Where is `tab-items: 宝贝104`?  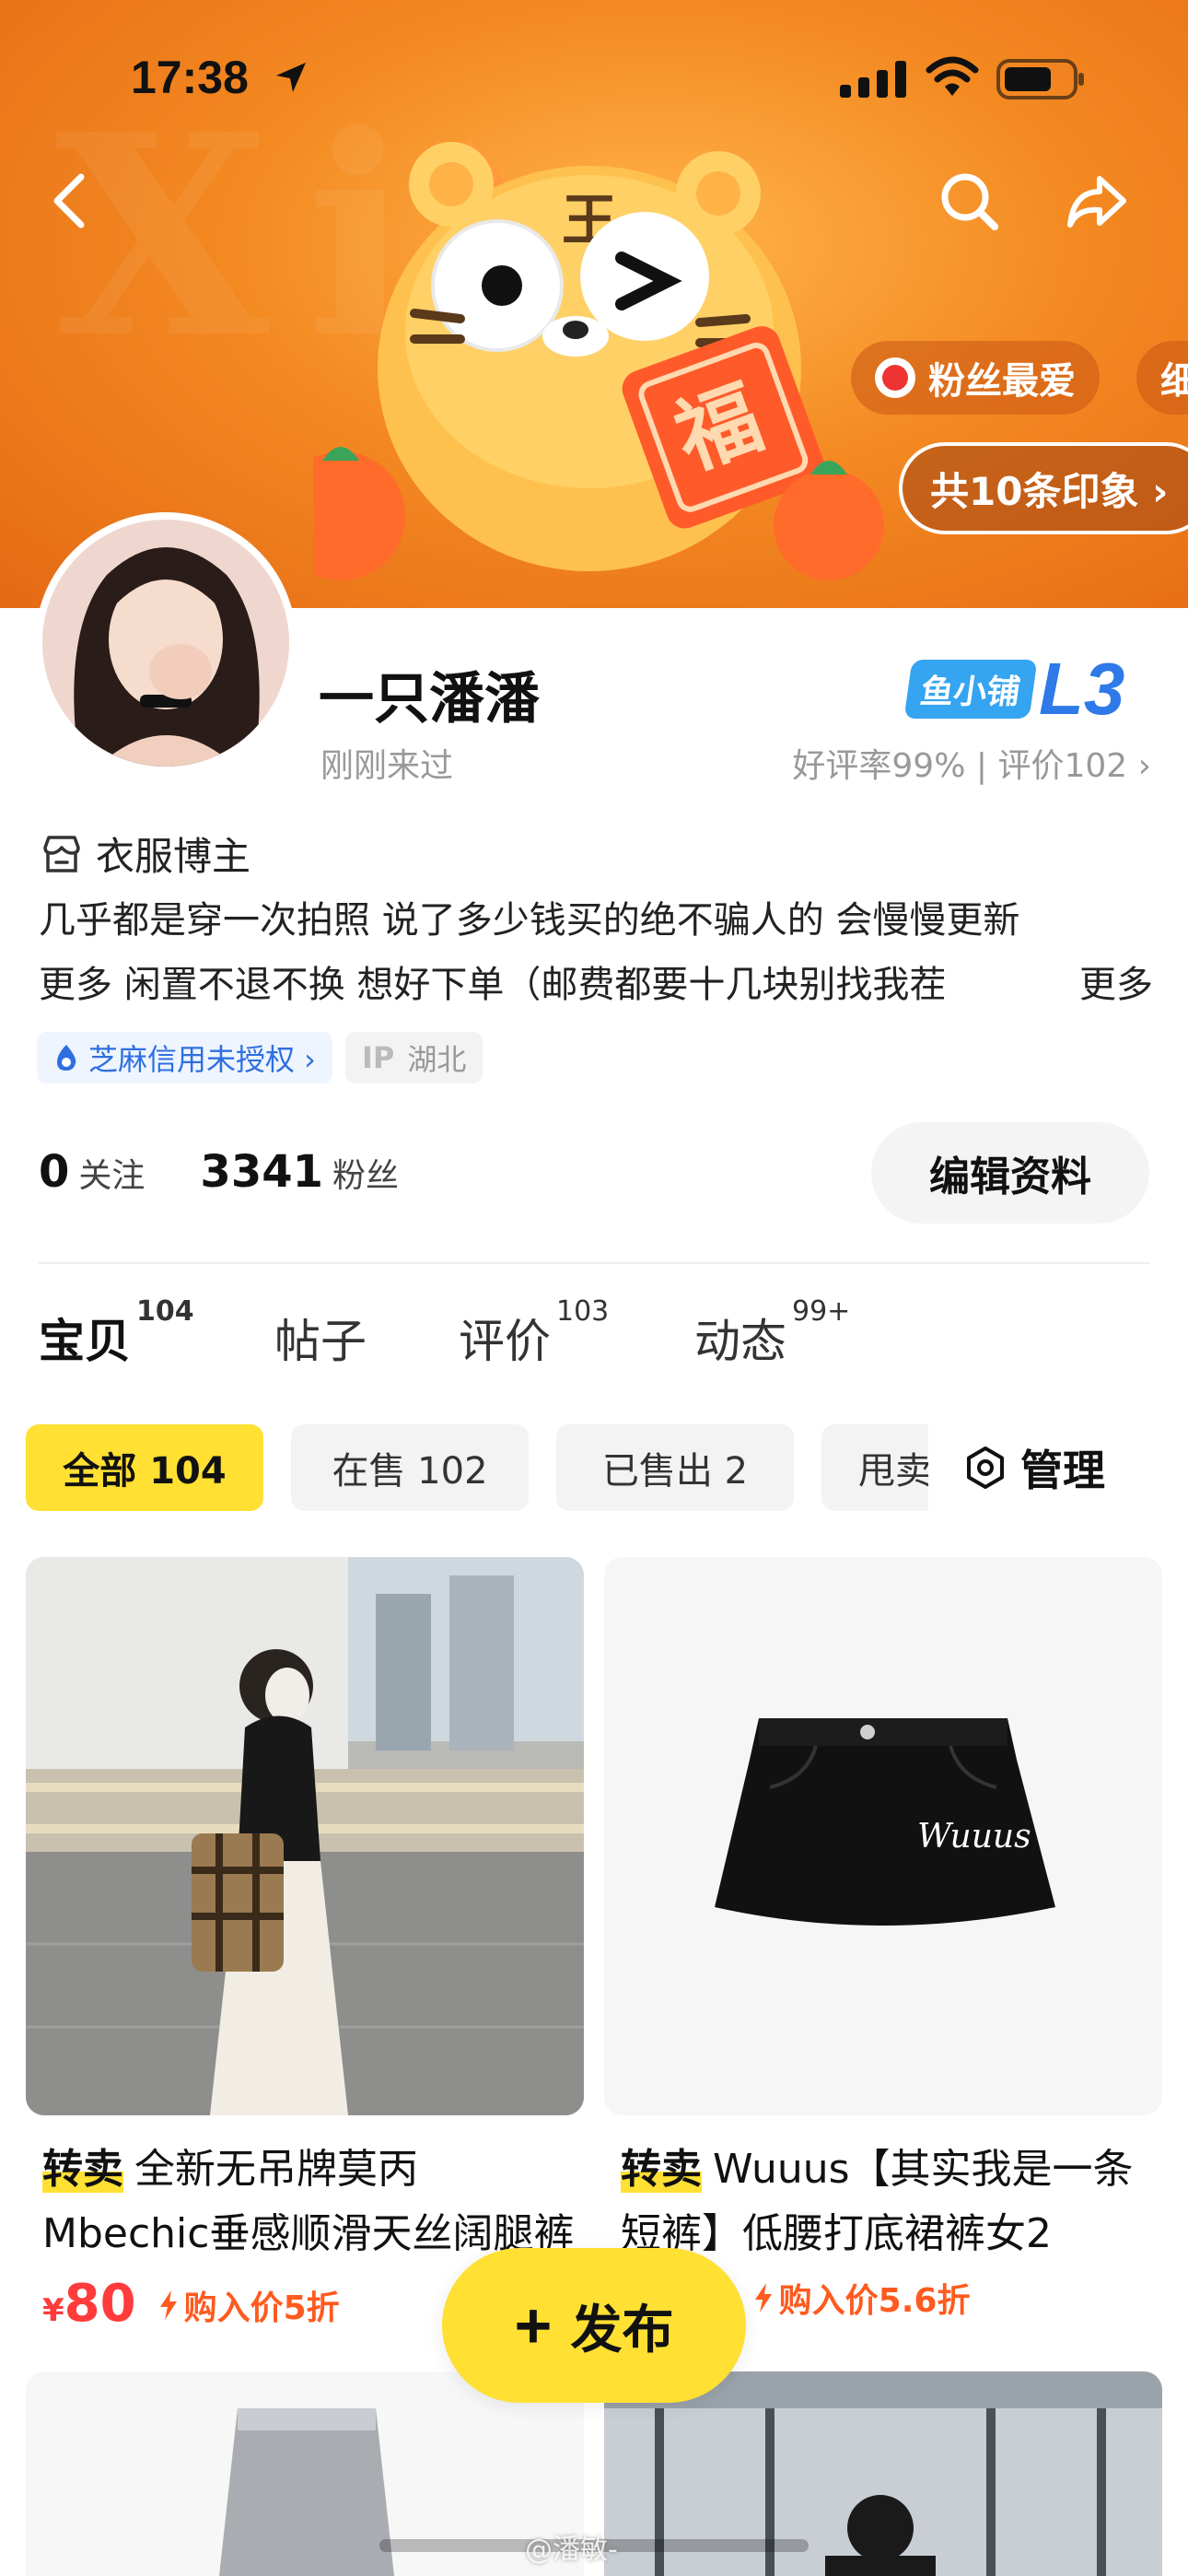 tab-items: 宝贝104 is located at coordinates (116, 1333).